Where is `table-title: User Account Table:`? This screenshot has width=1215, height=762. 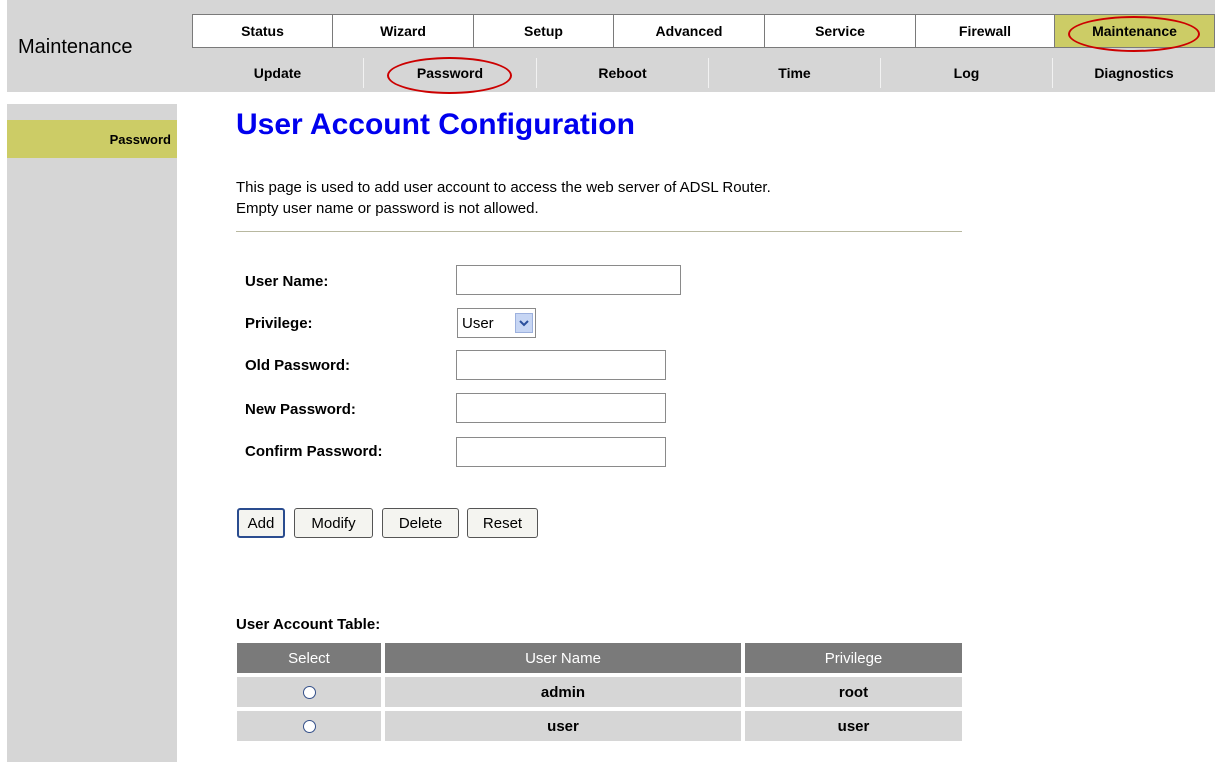 table-title: User Account Table: is located at coordinates (308, 624).